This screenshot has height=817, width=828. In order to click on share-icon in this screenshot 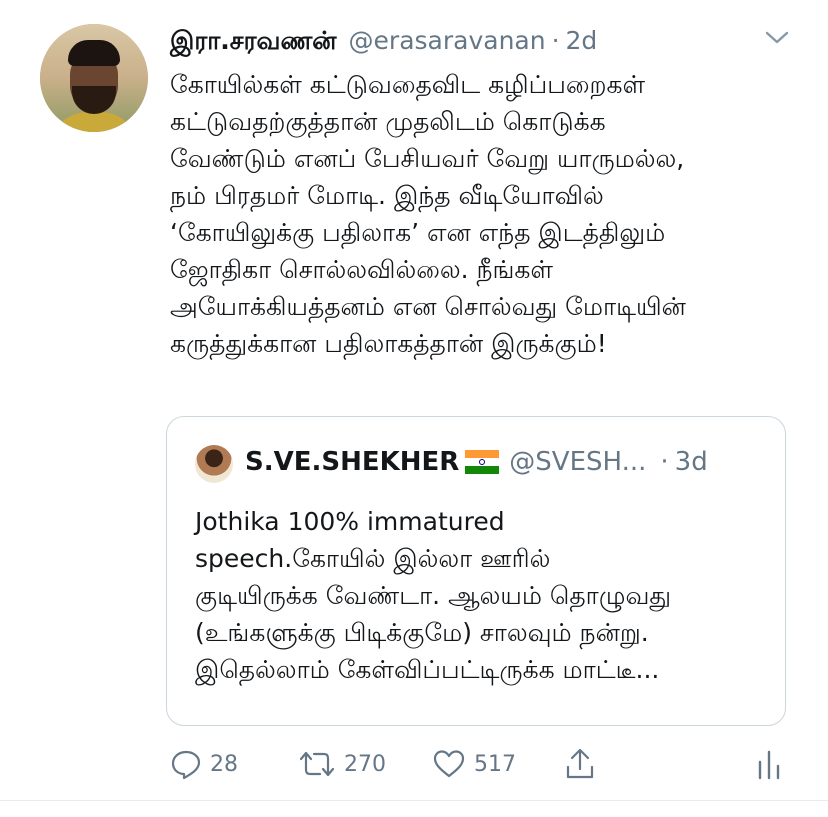, I will do `click(580, 763)`.